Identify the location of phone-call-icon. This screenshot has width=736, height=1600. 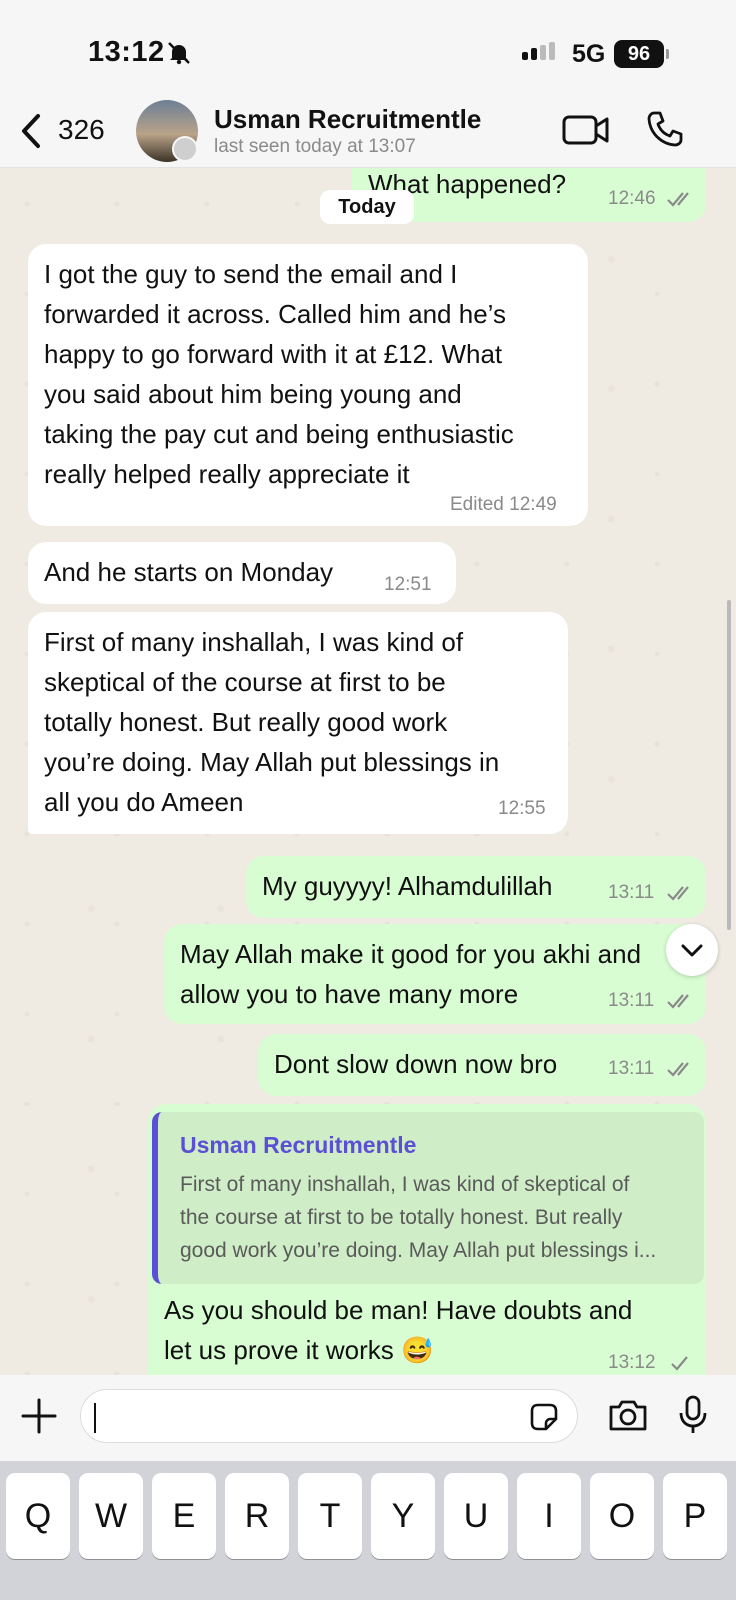
(665, 129).